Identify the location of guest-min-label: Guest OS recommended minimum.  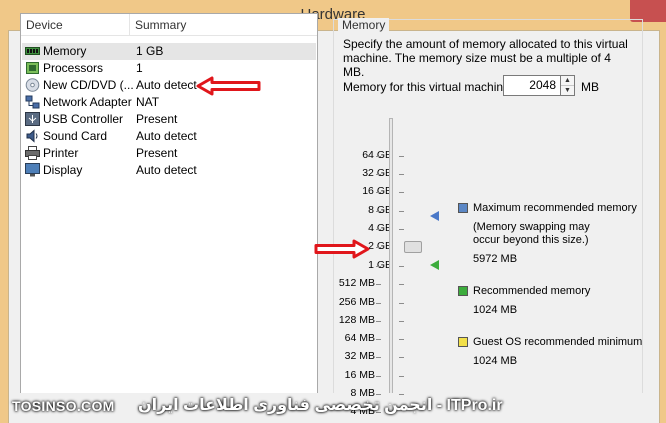
(558, 342).